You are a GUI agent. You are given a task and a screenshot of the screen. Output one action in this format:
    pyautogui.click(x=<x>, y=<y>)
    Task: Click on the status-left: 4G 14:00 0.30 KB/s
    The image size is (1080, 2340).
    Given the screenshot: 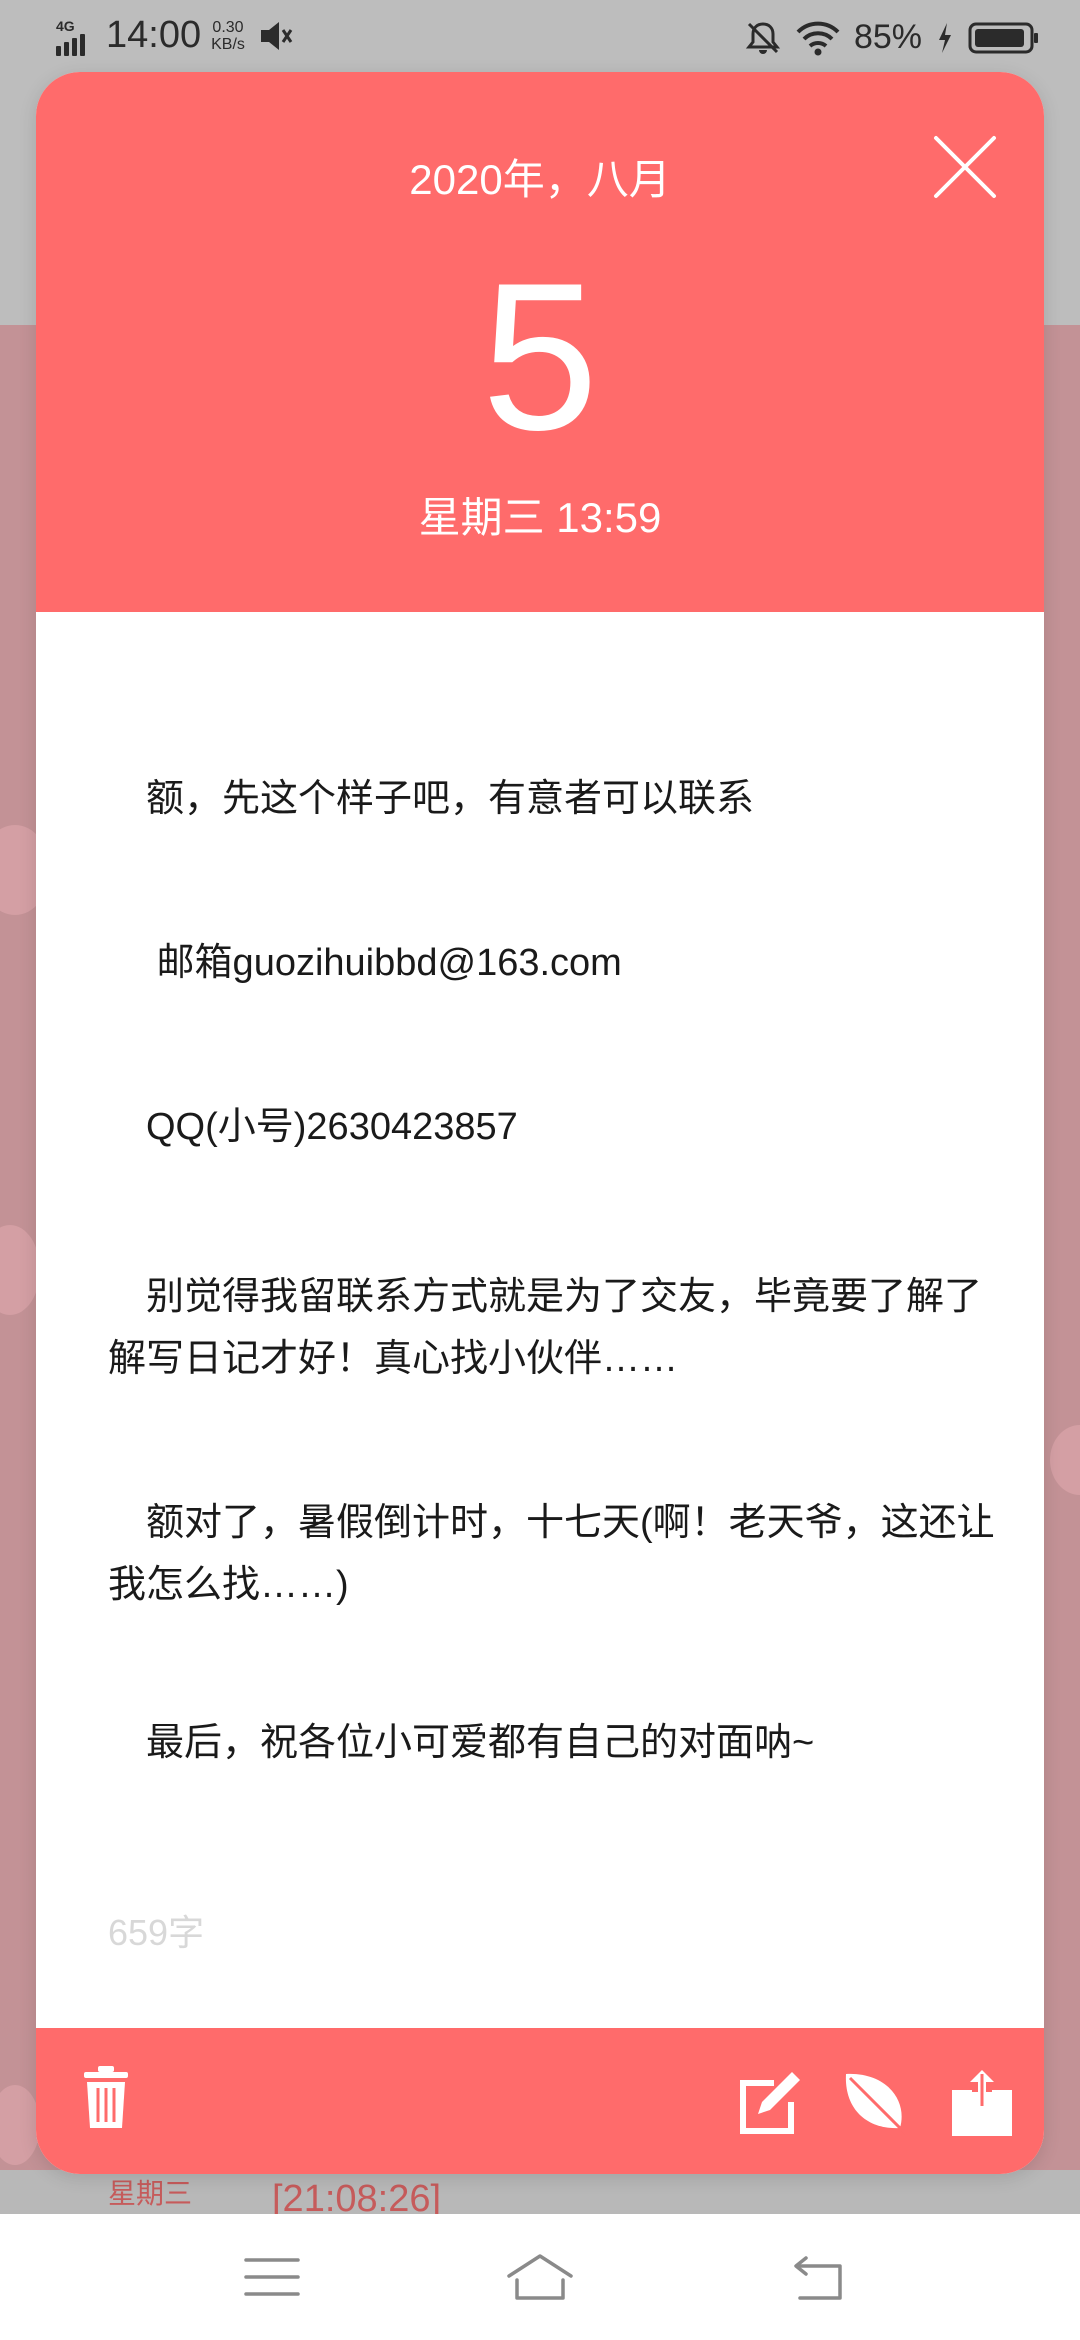 What is the action you would take?
    pyautogui.click(x=174, y=35)
    